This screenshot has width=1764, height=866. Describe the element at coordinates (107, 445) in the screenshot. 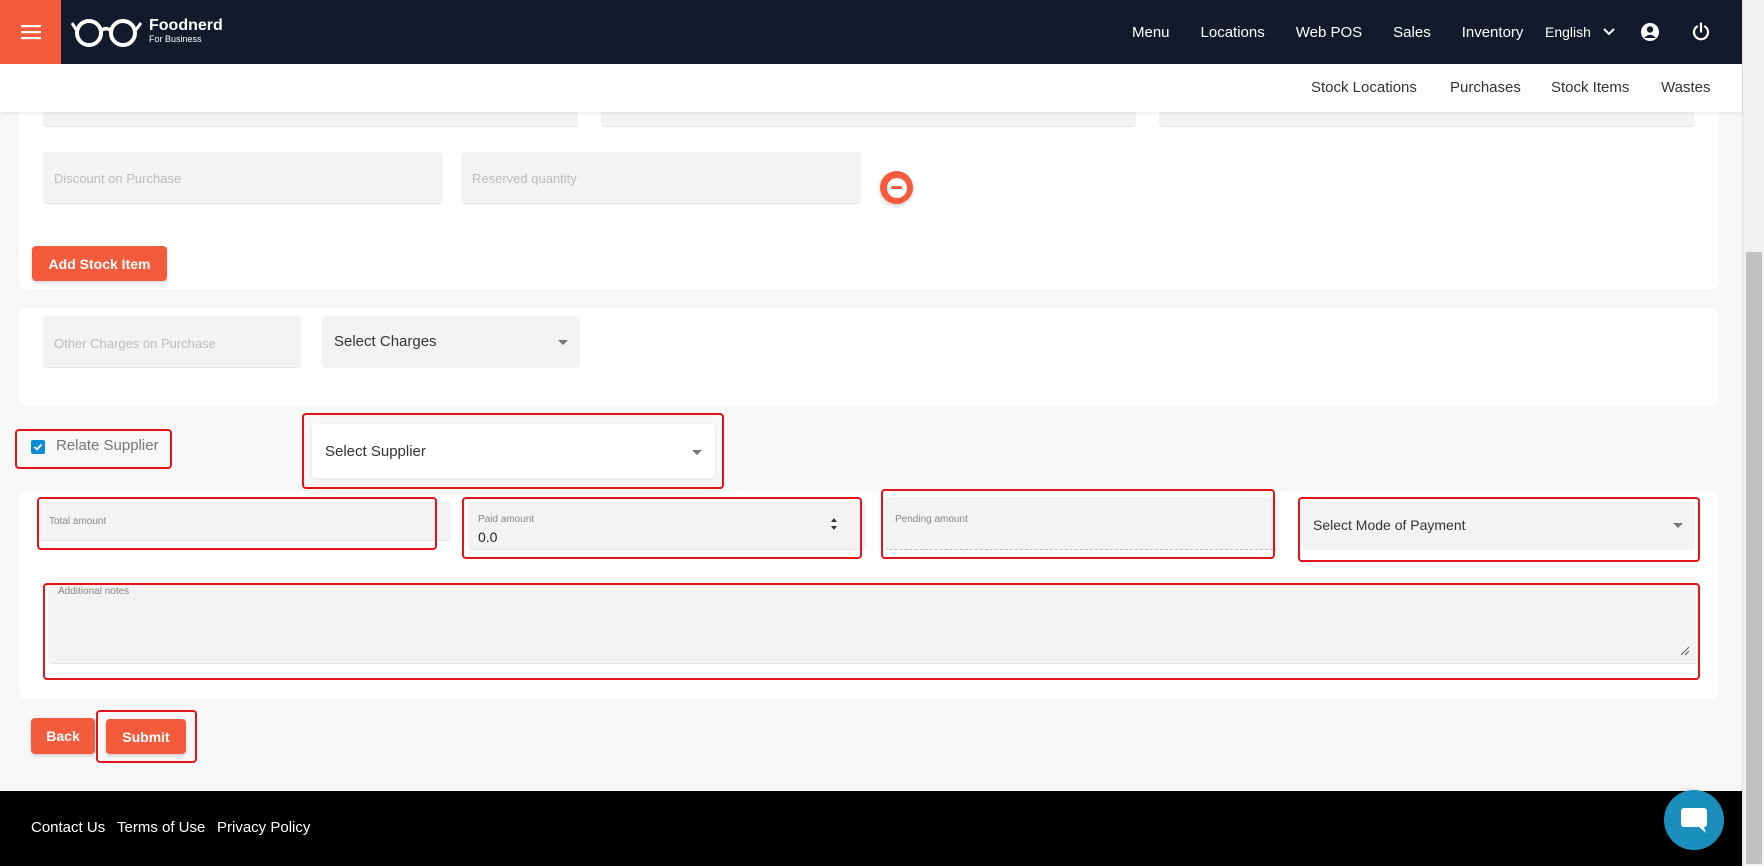

I see `relate-supplier-label: Relate Supplier` at that location.